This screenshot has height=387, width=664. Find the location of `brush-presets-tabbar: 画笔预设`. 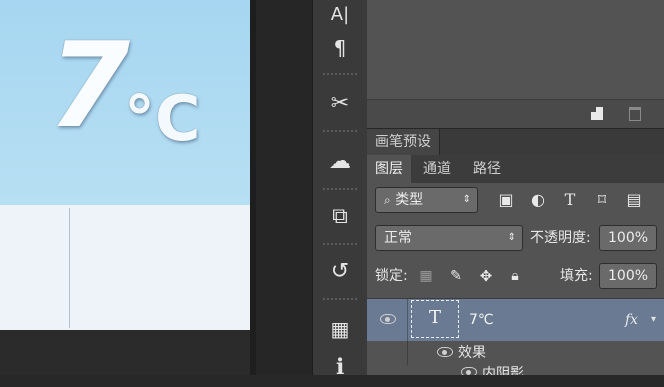

brush-presets-tabbar: 画笔预设 is located at coordinates (515, 141).